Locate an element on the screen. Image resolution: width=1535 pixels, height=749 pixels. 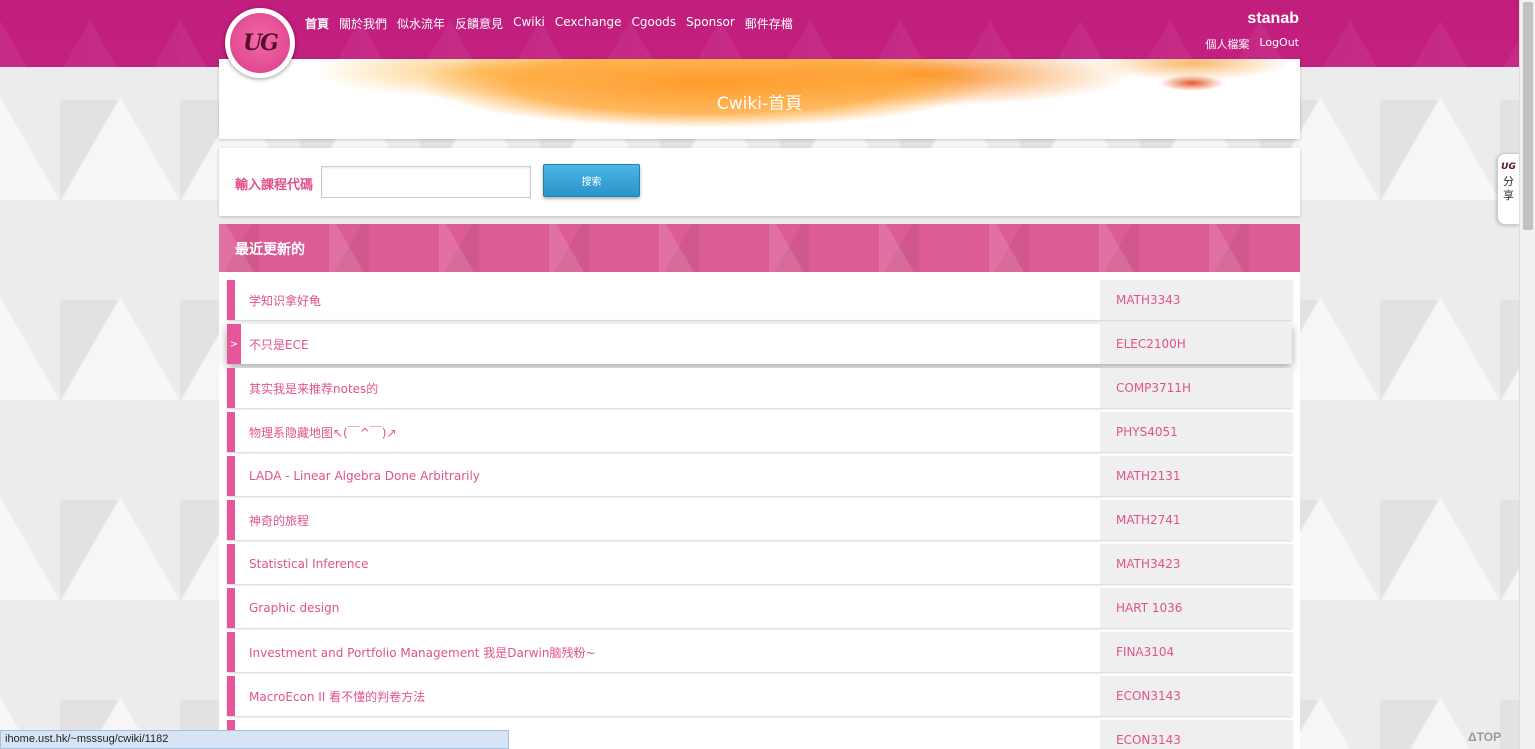
list-item: > 不只是ECE ELEC2100H is located at coordinates (759, 344).